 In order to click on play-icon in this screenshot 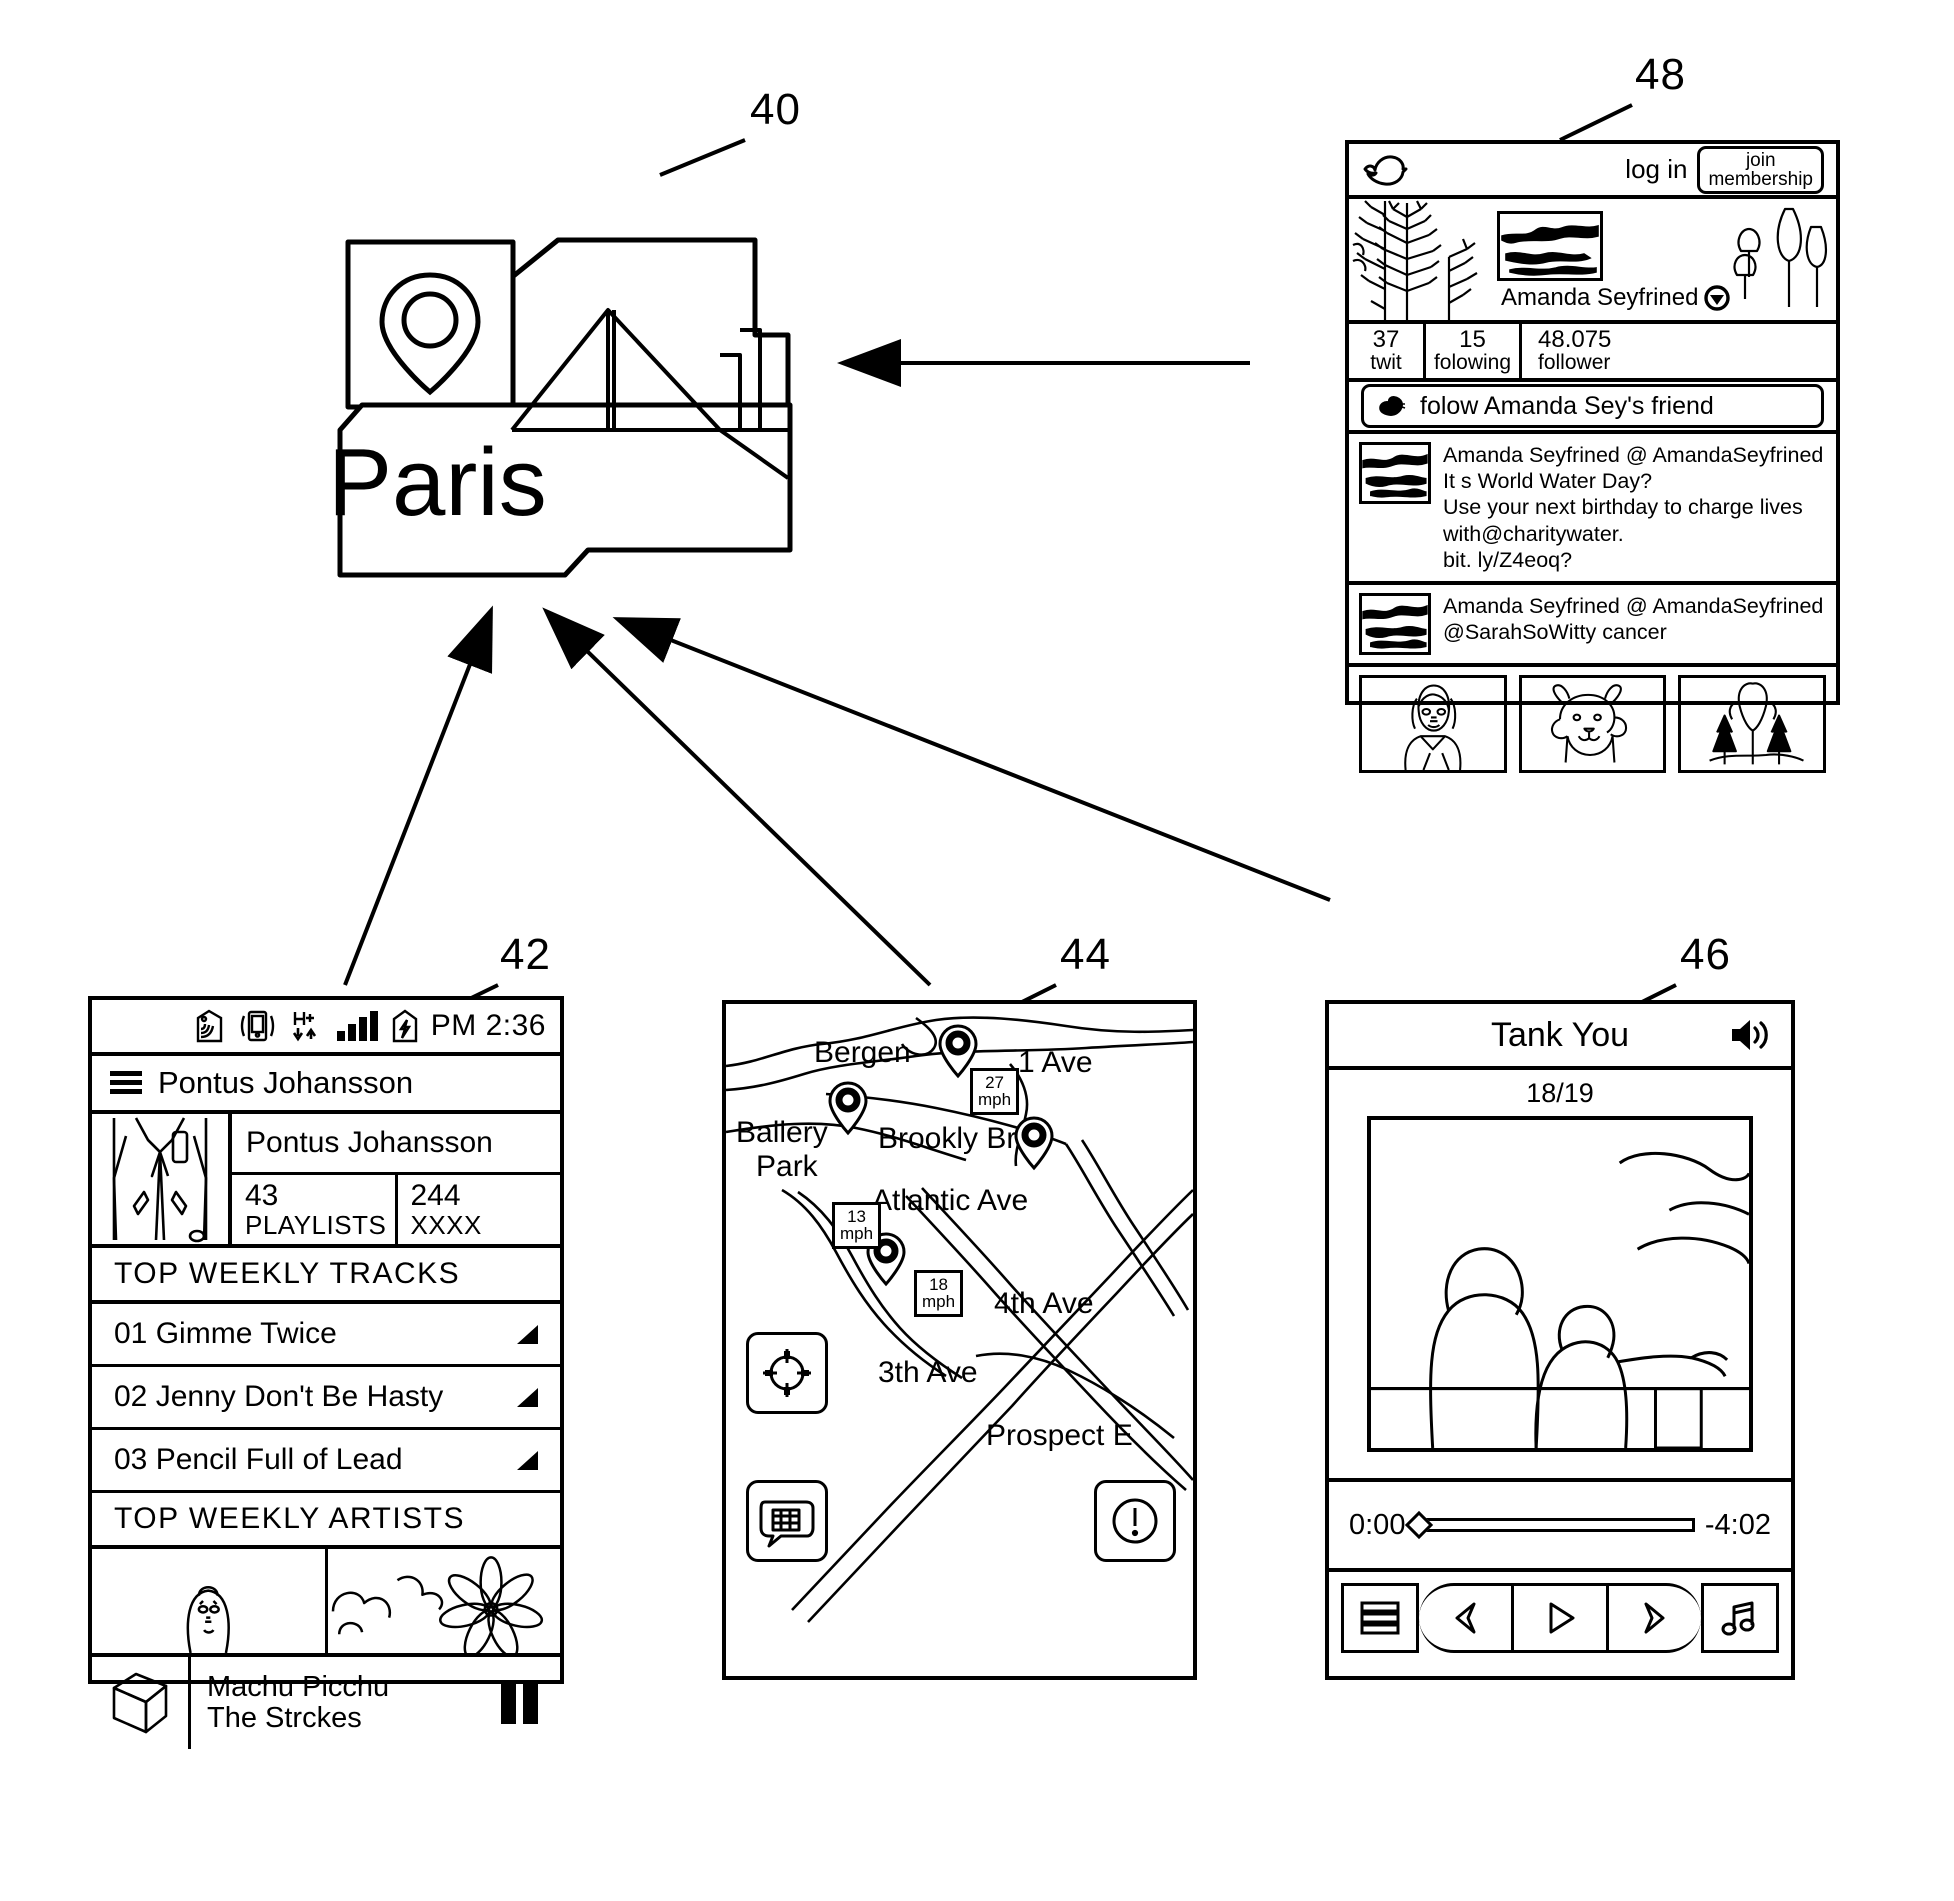, I will do `click(1562, 1618)`.